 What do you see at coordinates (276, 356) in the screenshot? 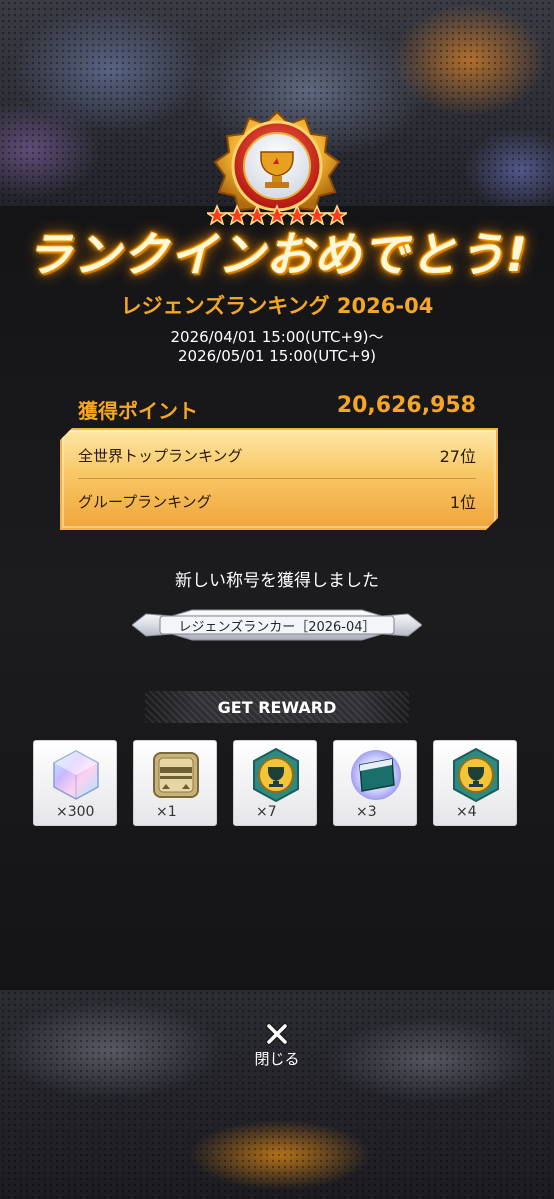
I see `period-end: 2026/05/01 15:00(UTC+9)` at bounding box center [276, 356].